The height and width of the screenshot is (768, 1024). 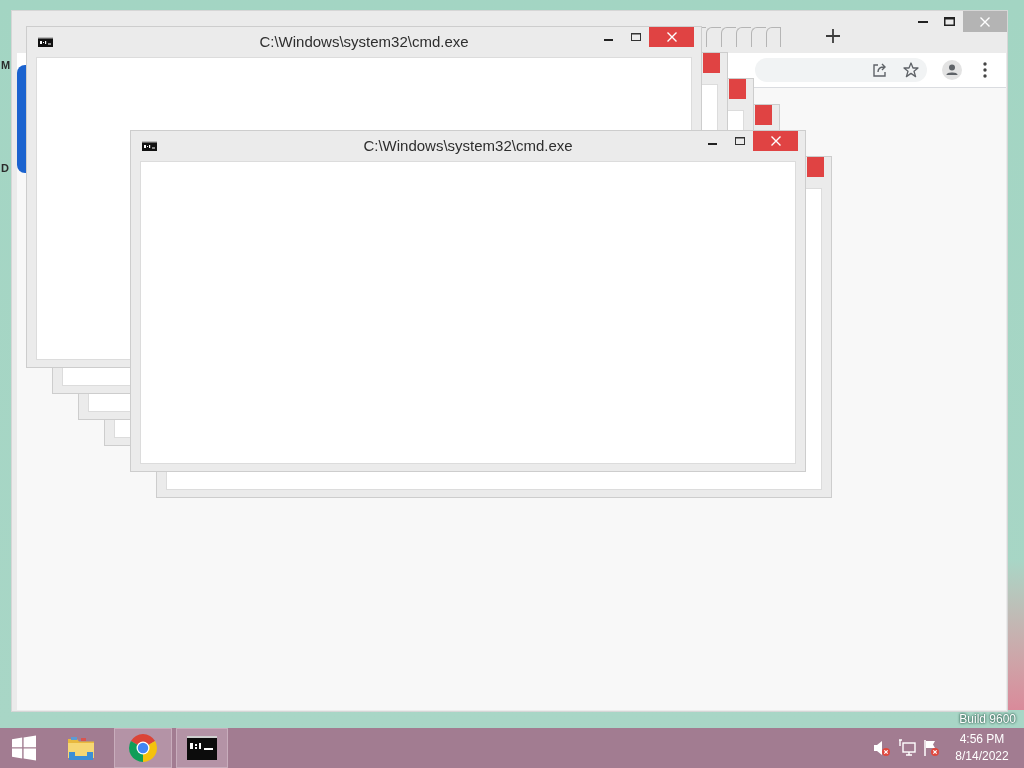 I want to click on clock: 4:56 PM 8/14/2022, so click(x=982, y=748).